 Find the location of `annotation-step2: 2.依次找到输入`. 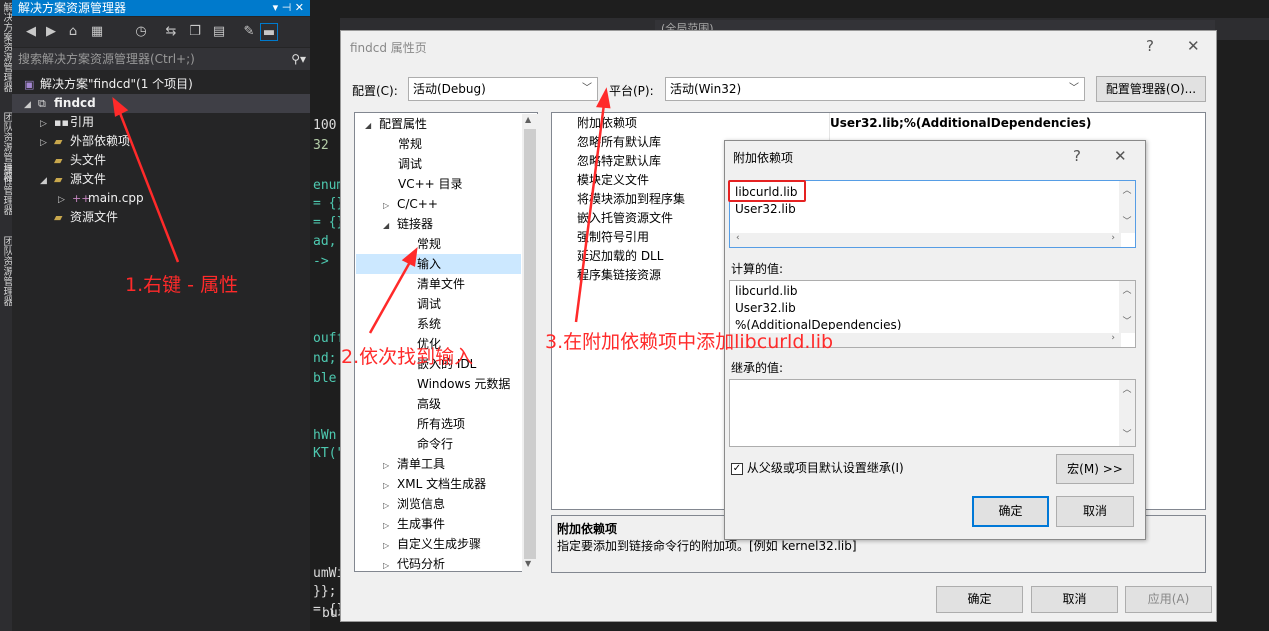

annotation-step2: 2.依次找到输入 is located at coordinates (407, 357).